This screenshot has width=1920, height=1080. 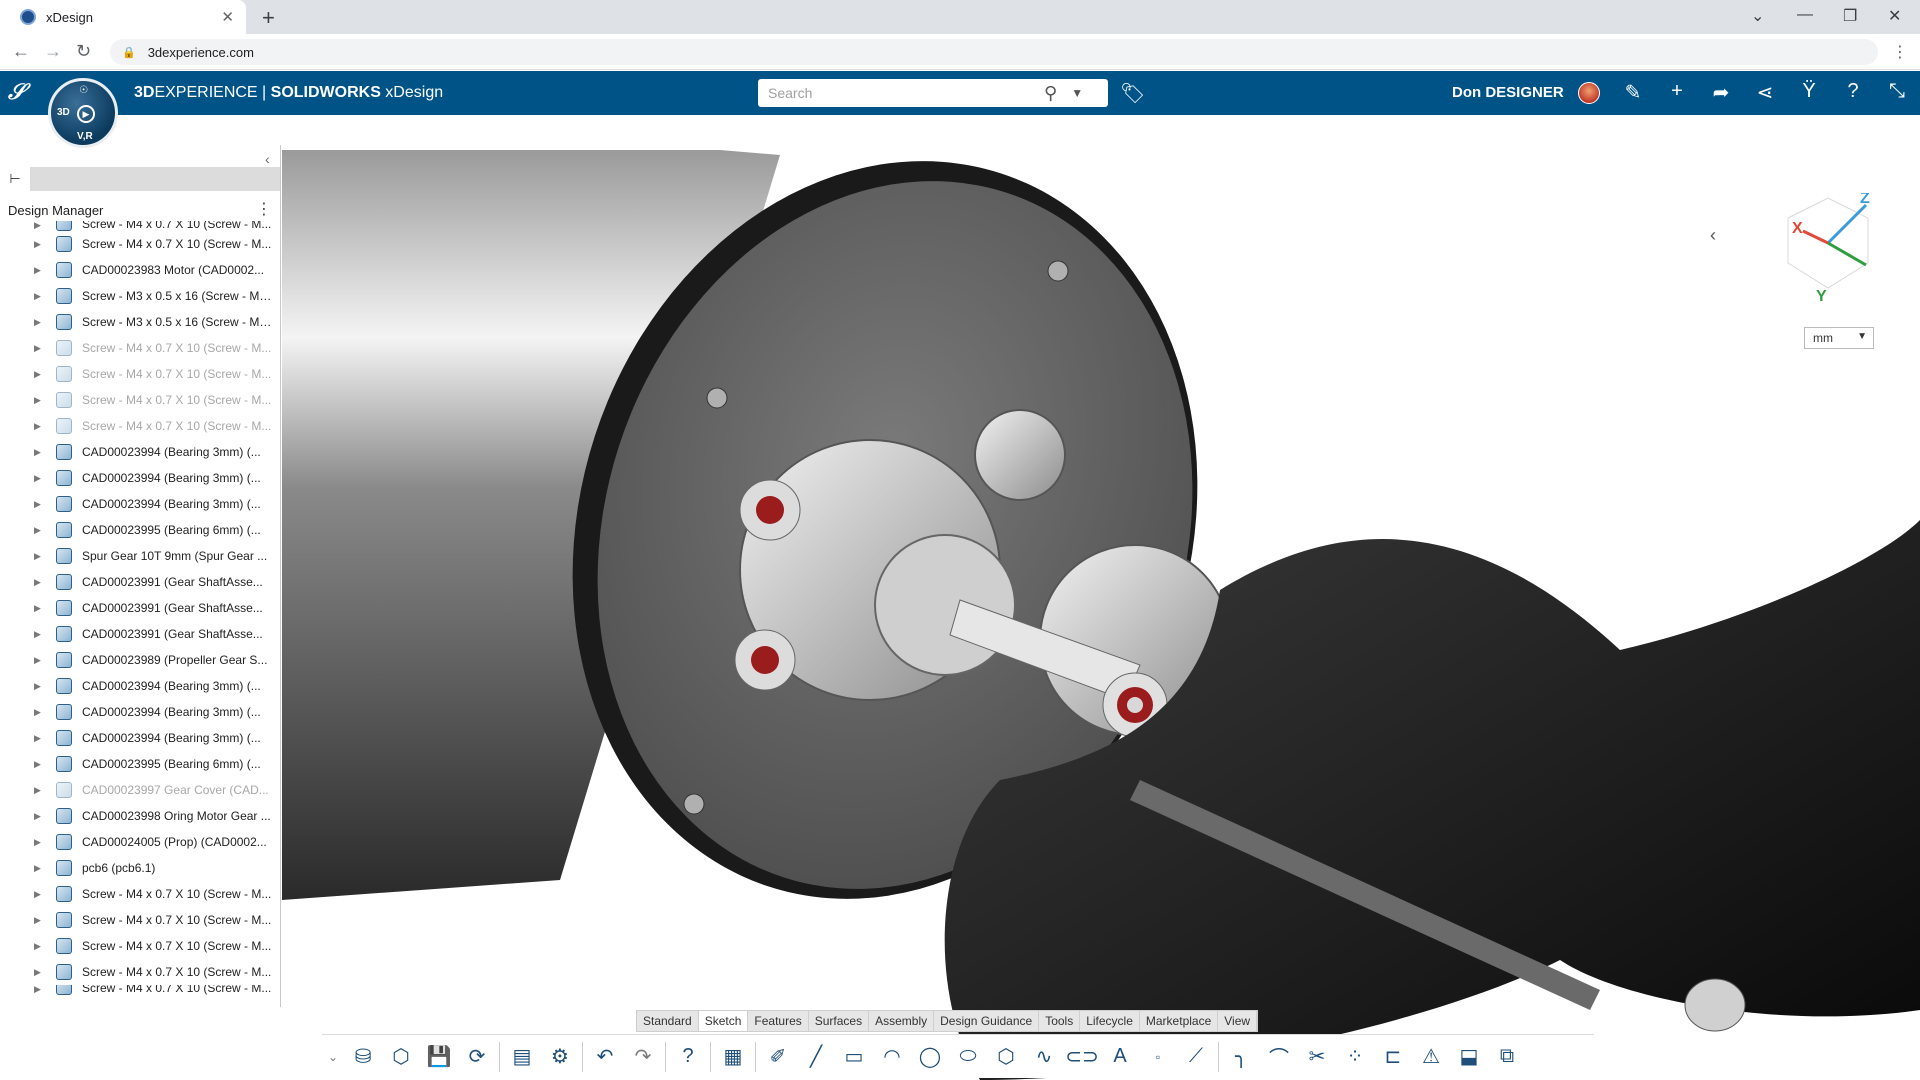 What do you see at coordinates (1355, 1057) in the screenshot?
I see `pattern-icon: ⁘` at bounding box center [1355, 1057].